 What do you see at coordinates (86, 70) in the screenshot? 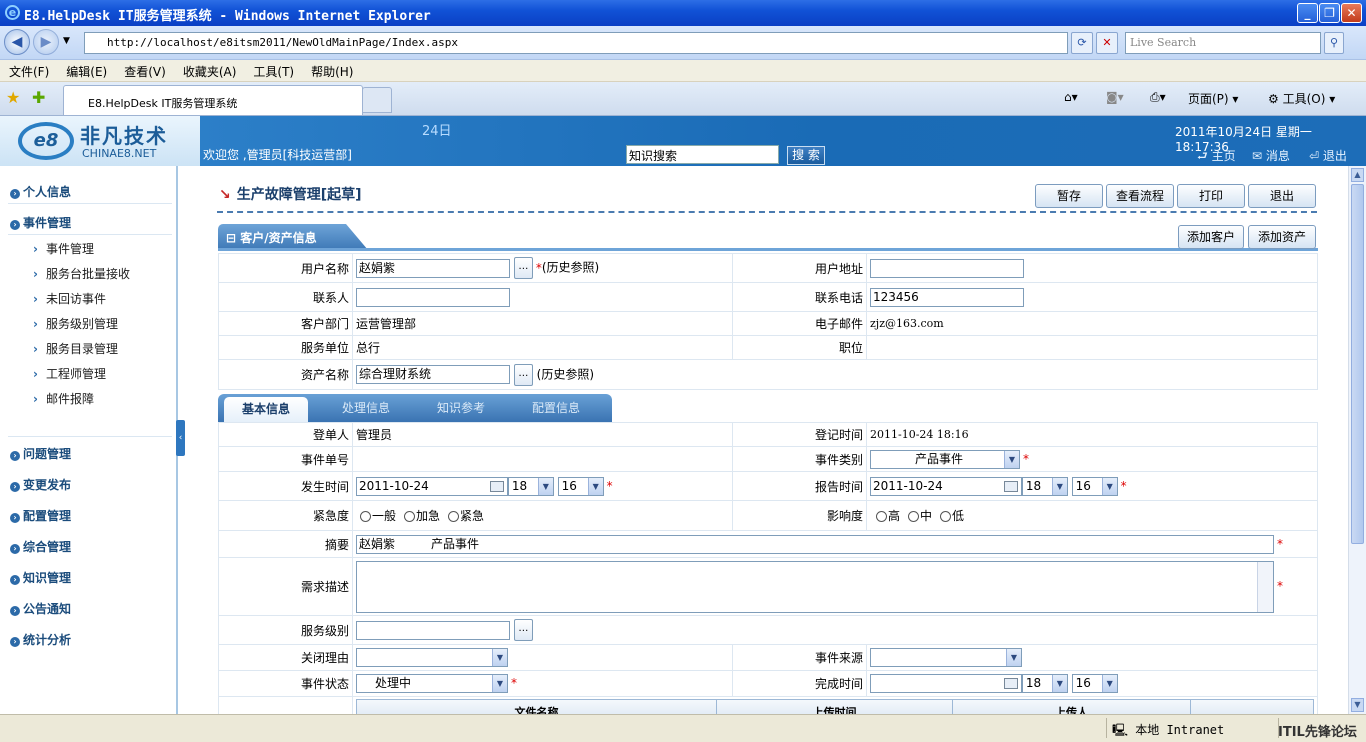
I see `menu-edit: 编辑(E)` at bounding box center [86, 70].